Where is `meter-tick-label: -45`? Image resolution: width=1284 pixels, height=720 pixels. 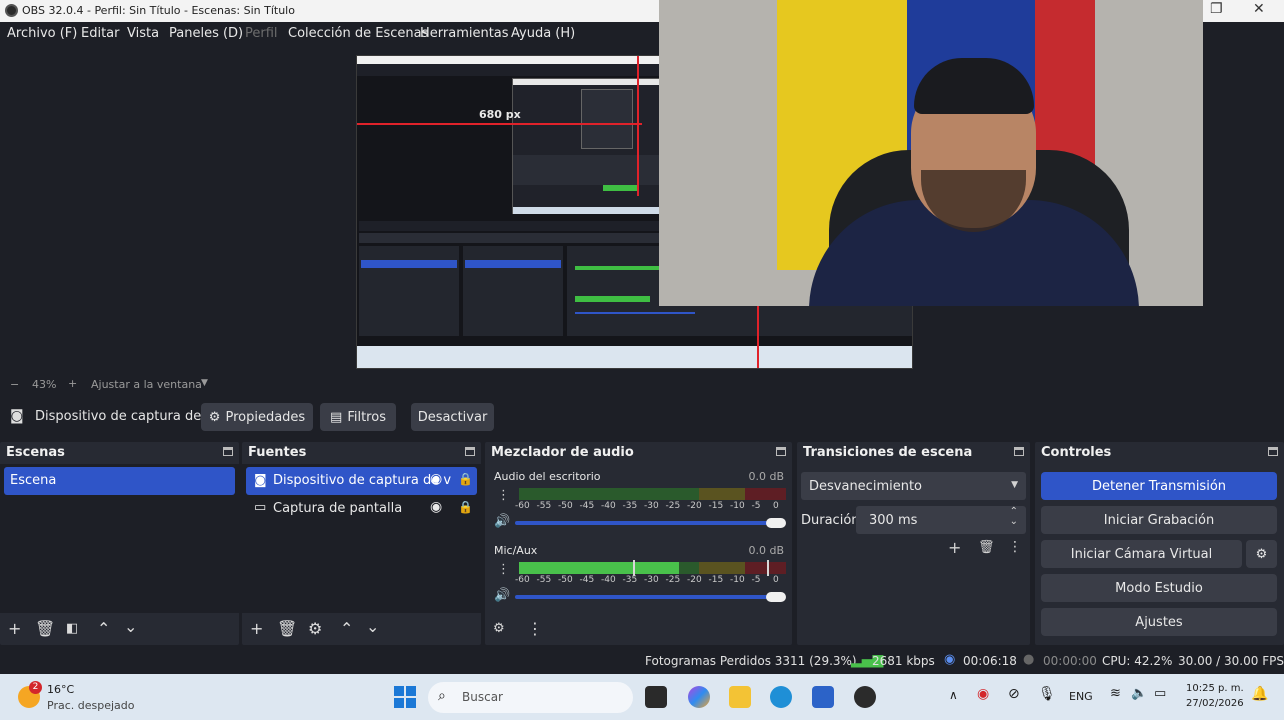
meter-tick-label: -45 is located at coordinates (587, 506).